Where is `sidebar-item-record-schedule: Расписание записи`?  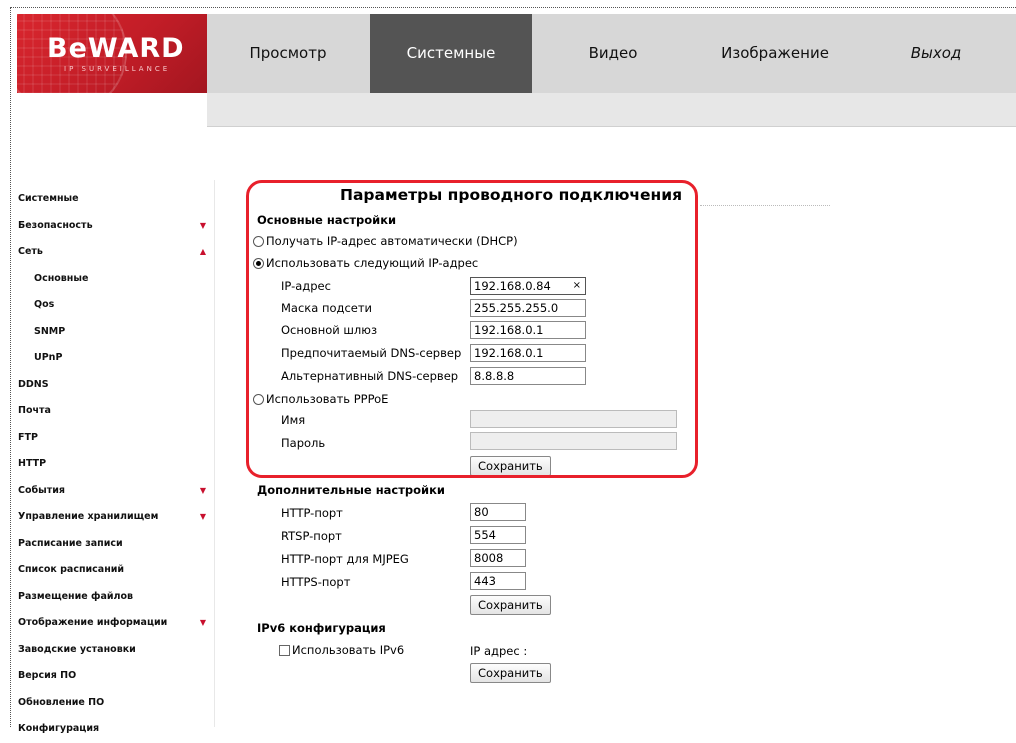
sidebar-item-record-schedule: Расписание записи is located at coordinates (116, 544).